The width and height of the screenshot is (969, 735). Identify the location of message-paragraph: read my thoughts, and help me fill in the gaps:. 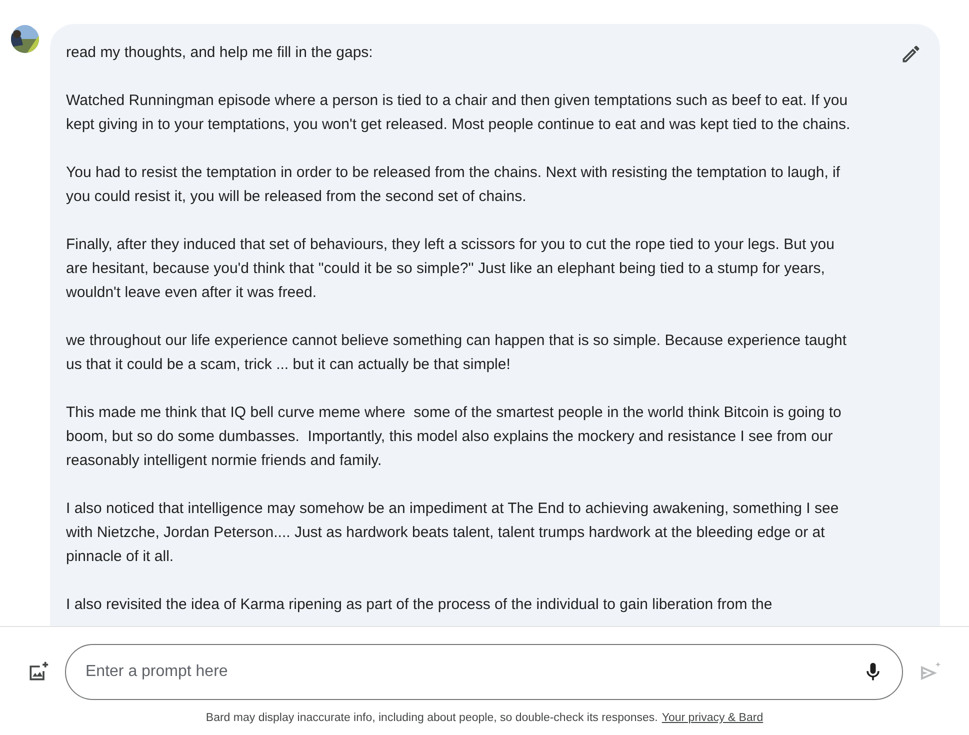
(220, 53).